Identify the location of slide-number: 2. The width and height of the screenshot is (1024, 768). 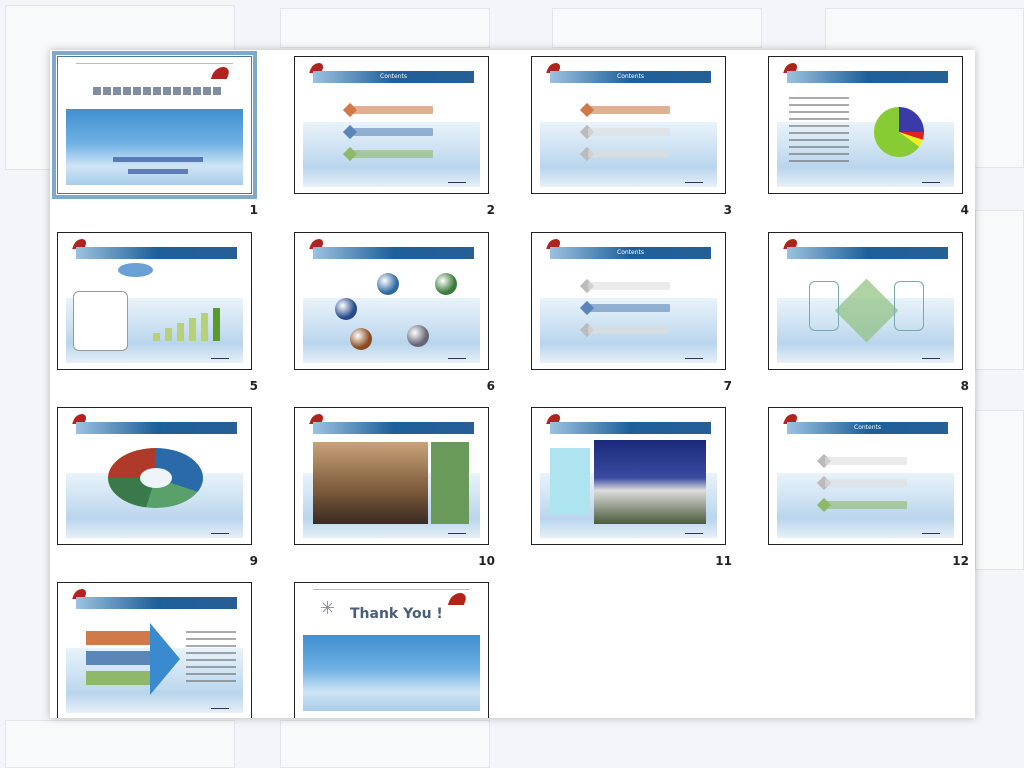
(490, 210).